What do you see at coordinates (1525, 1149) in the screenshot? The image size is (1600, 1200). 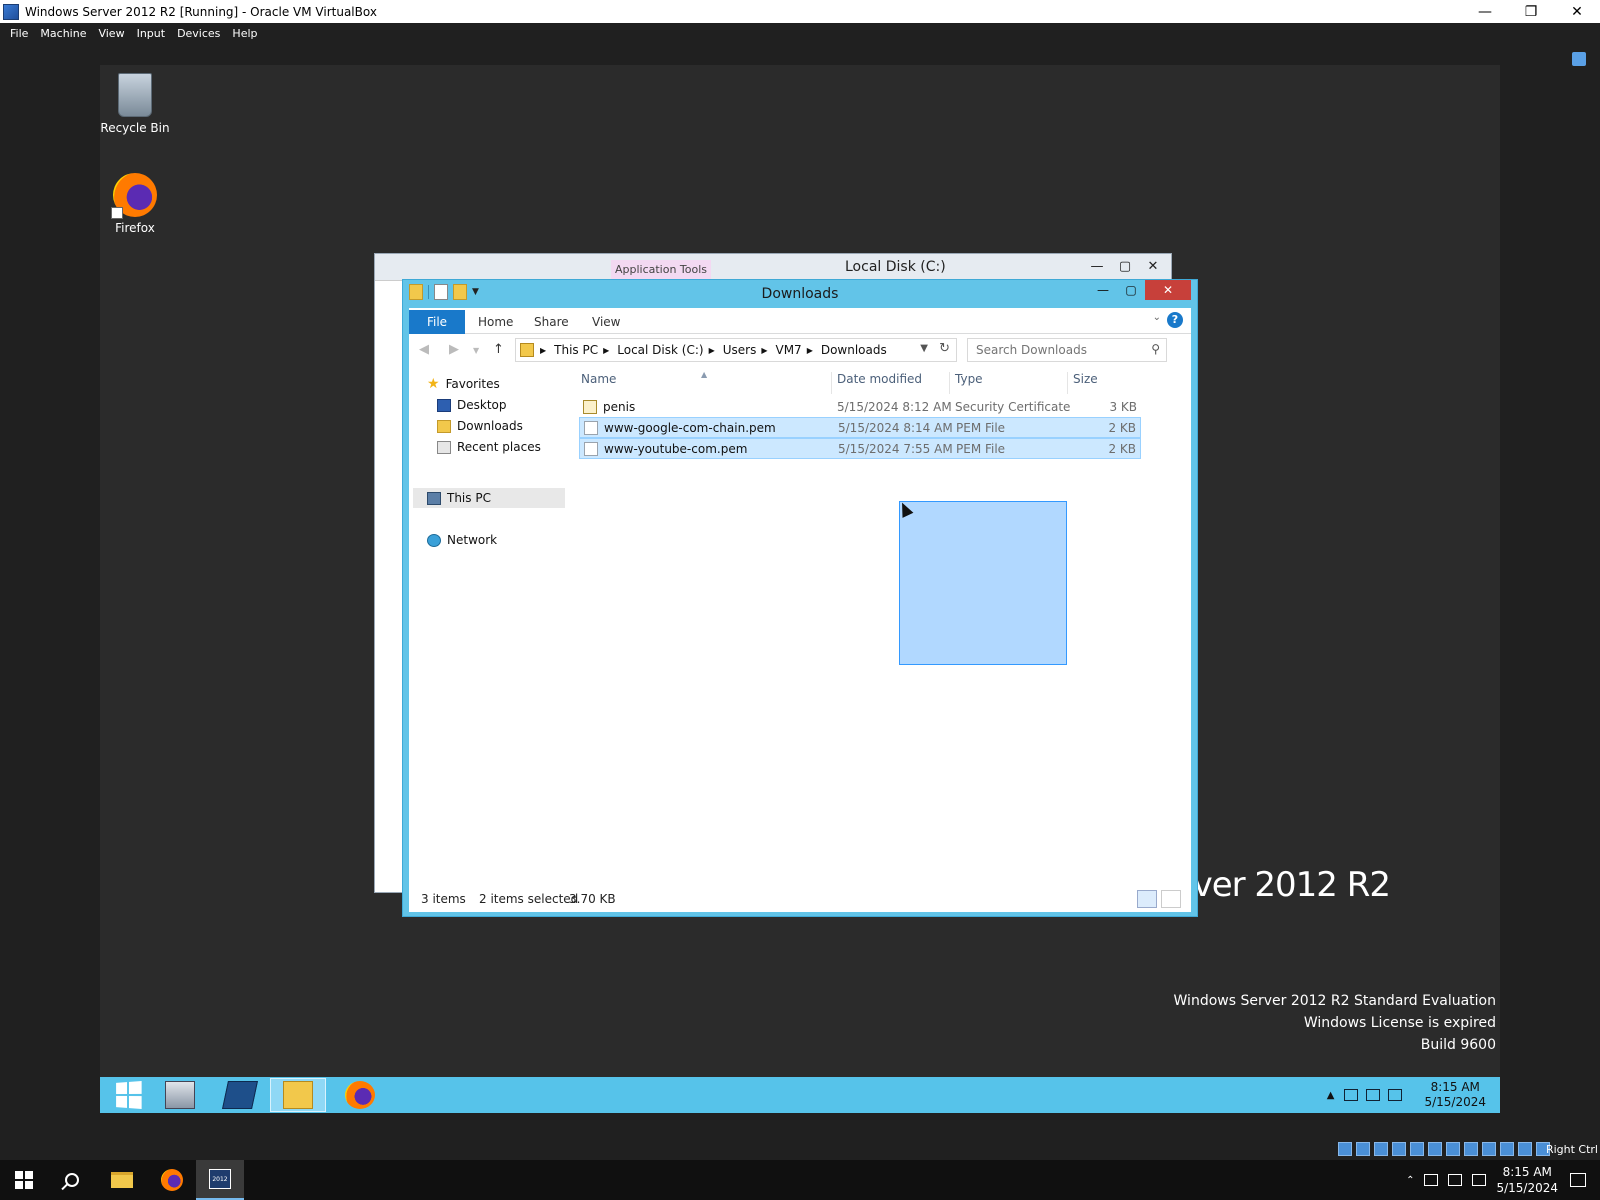 I see `mouse-integration-icon` at bounding box center [1525, 1149].